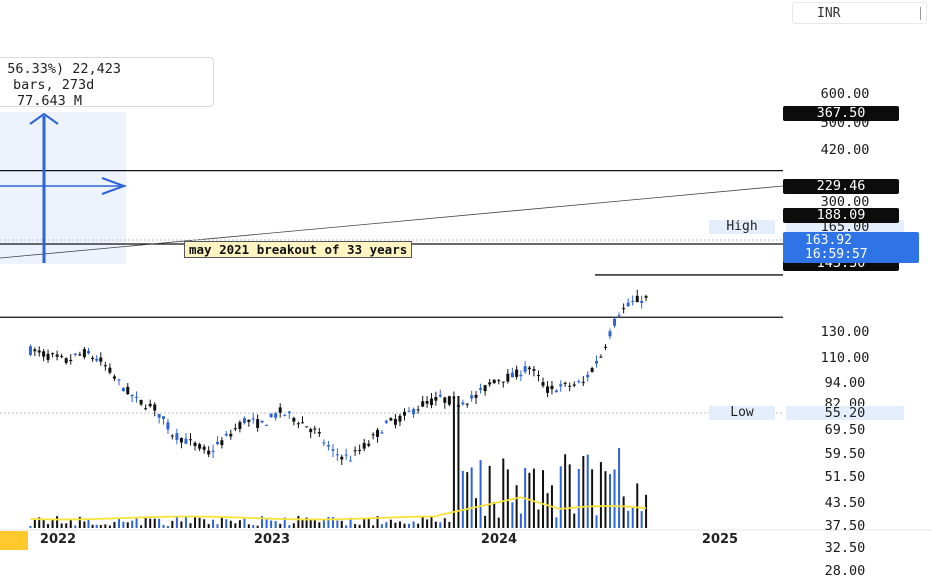  What do you see at coordinates (742, 413) in the screenshot?
I see `low-label: Low` at bounding box center [742, 413].